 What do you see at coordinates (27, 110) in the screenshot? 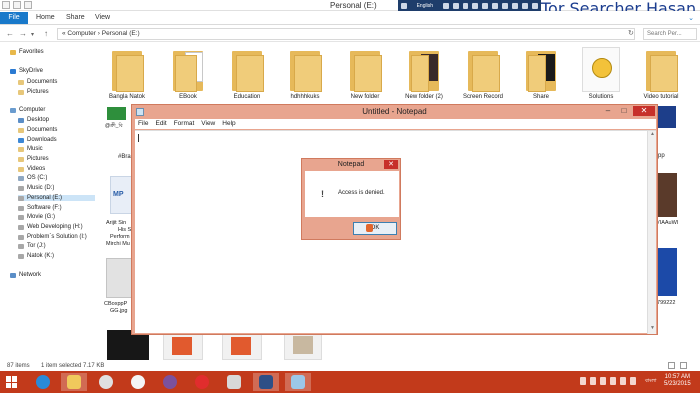
I see `nav-computer: Computer` at bounding box center [27, 110].